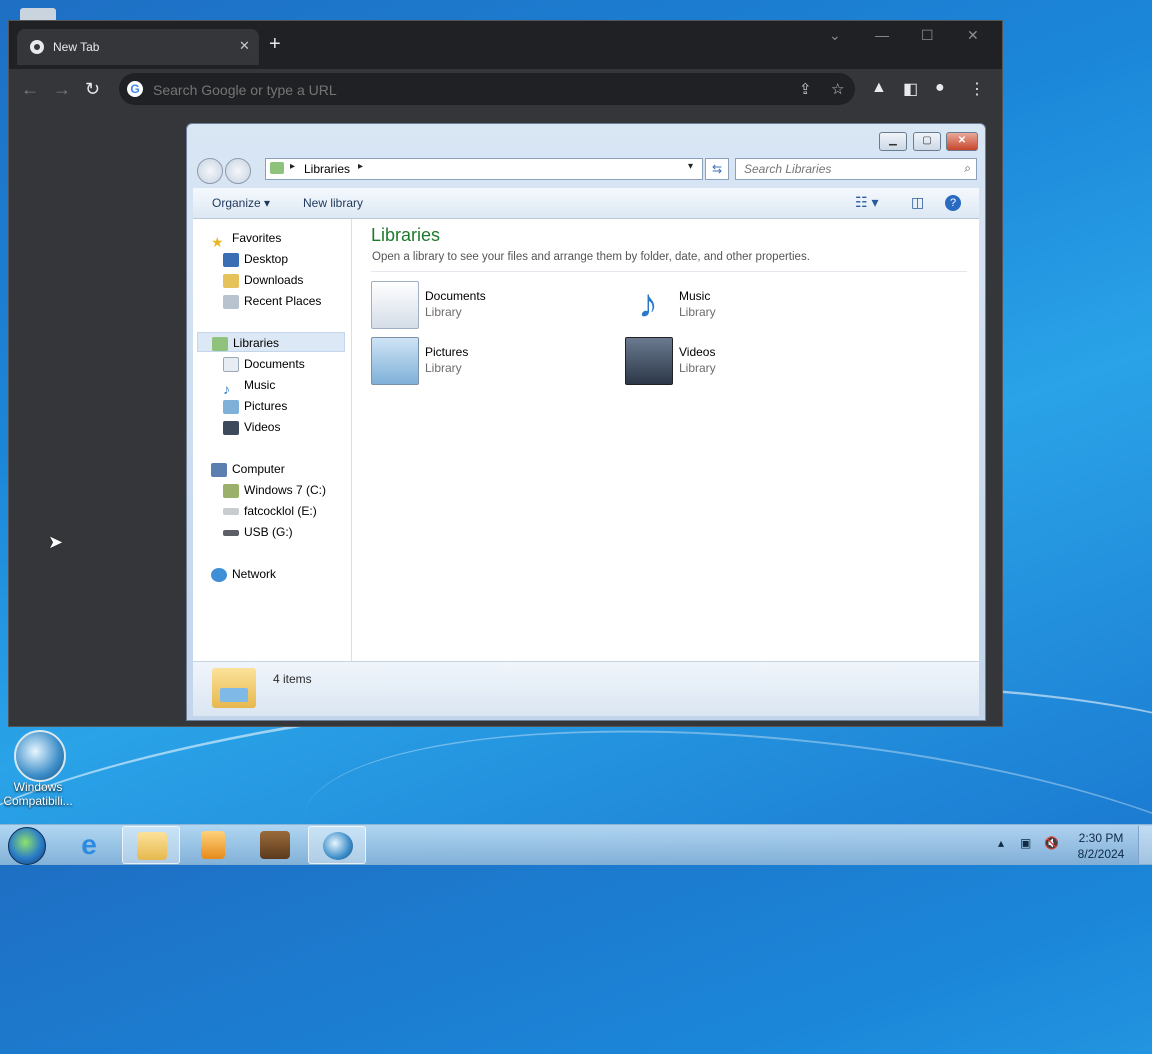 This screenshot has width=1152, height=1054. Describe the element at coordinates (649, 361) in the screenshot. I see `videos-library-icon` at that location.